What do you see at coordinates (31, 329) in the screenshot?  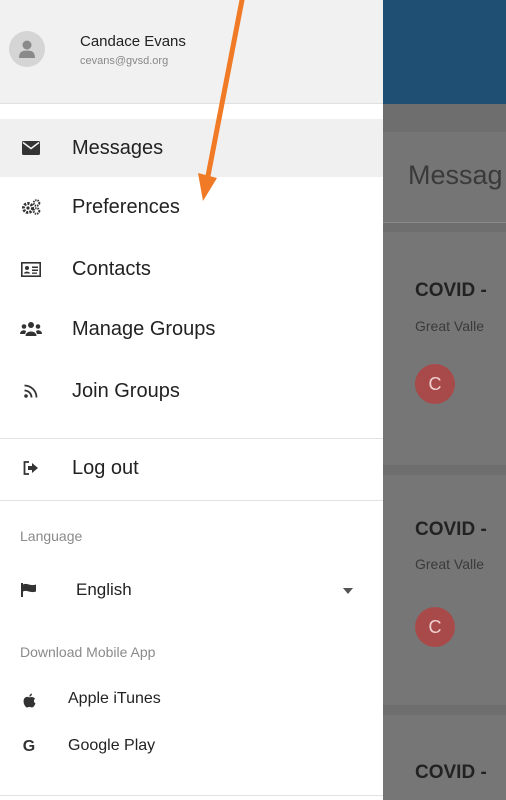 I see `users-icon` at bounding box center [31, 329].